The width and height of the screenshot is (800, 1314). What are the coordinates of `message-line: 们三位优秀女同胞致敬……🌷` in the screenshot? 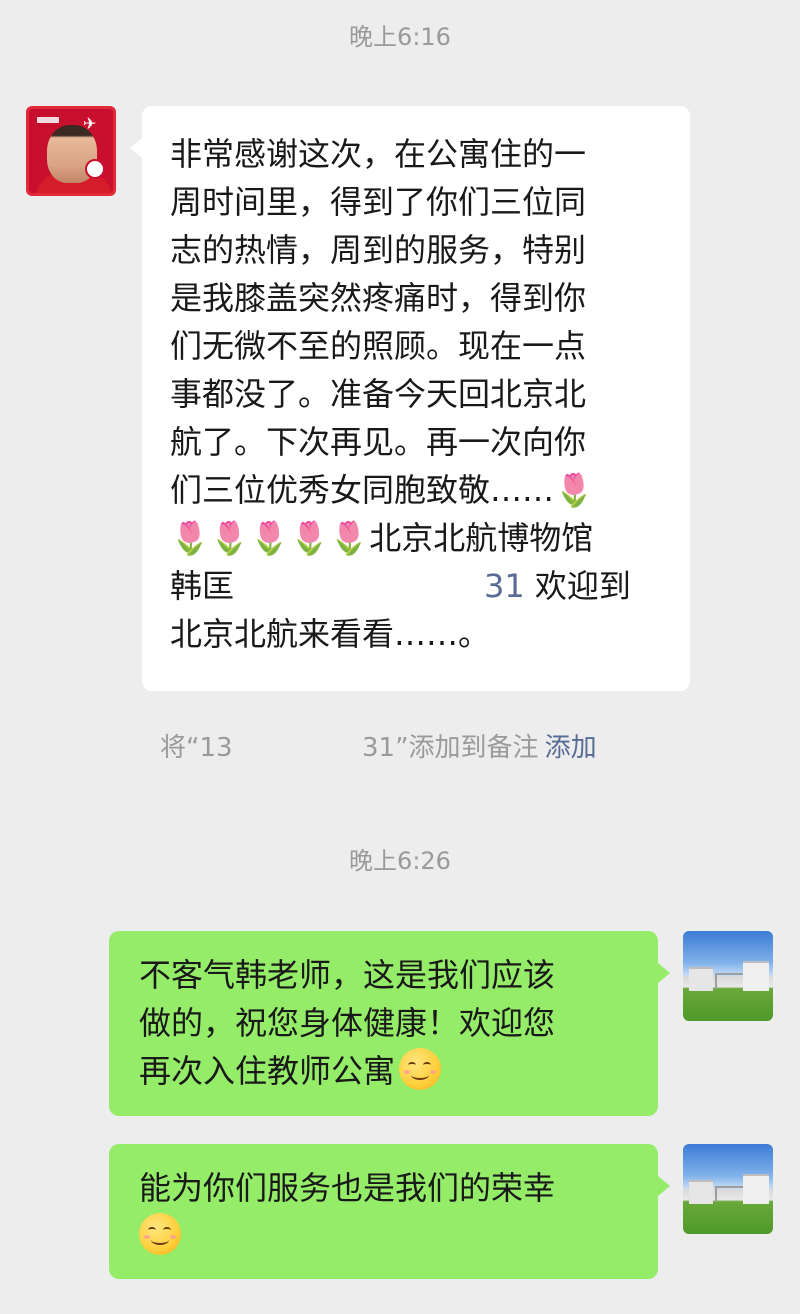 It's located at (415, 490).